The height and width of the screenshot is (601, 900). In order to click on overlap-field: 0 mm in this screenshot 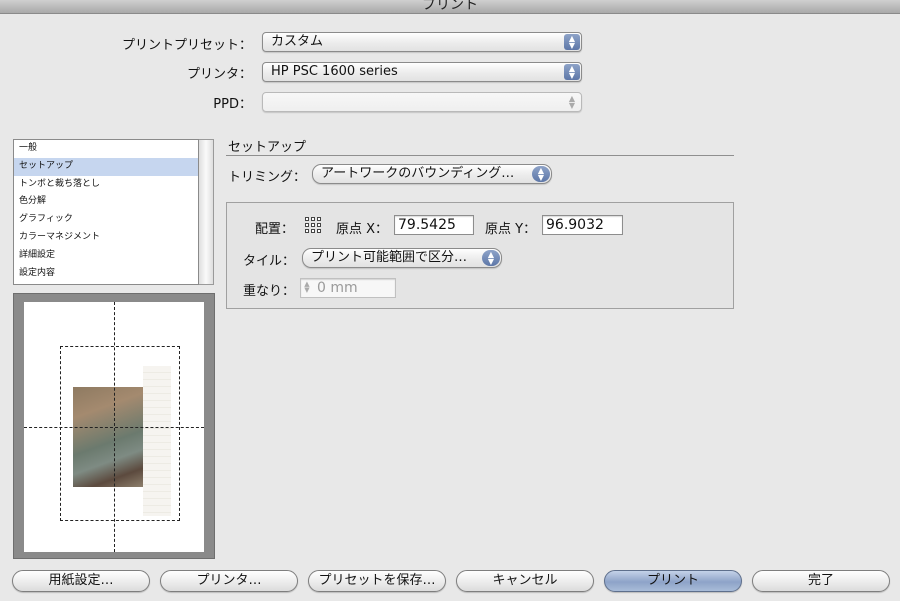, I will do `click(348, 288)`.